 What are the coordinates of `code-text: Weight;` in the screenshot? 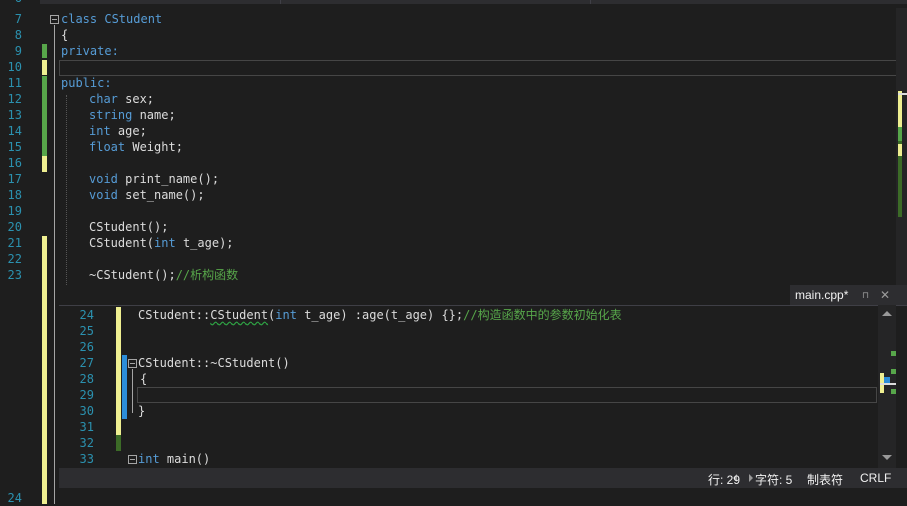 It's located at (154, 147).